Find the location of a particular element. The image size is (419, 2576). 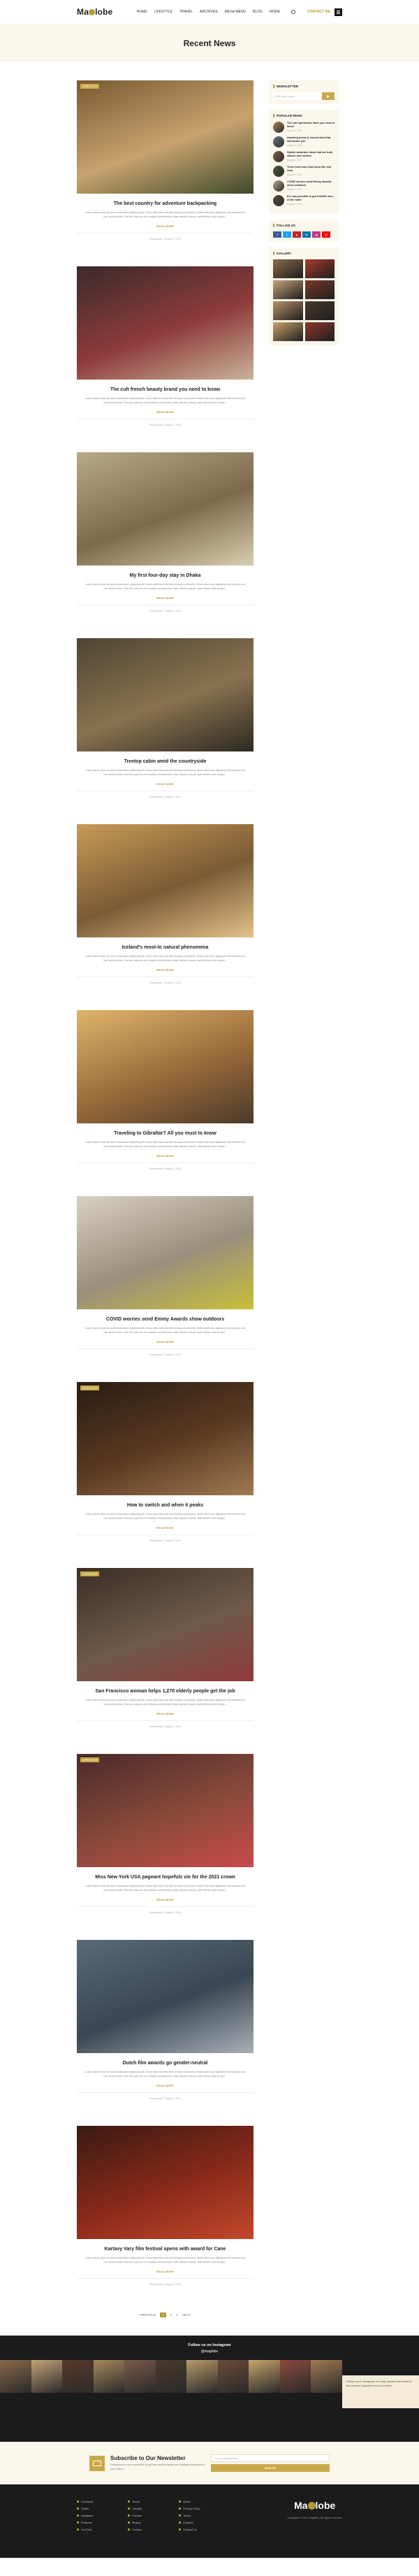

logo: Ma lobe is located at coordinates (95, 12).